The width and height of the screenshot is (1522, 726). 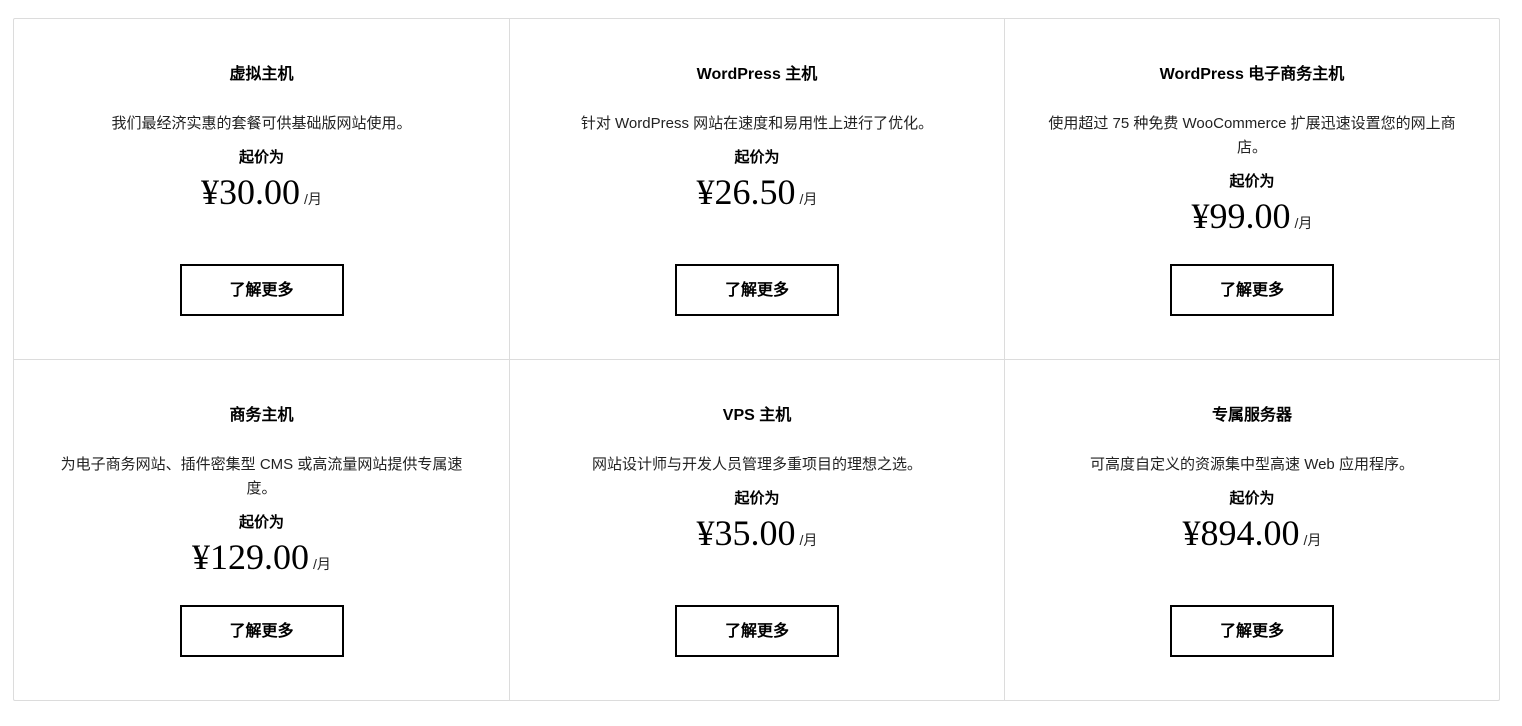 What do you see at coordinates (1241, 216) in the screenshot?
I see `plan-price: ¥99.00` at bounding box center [1241, 216].